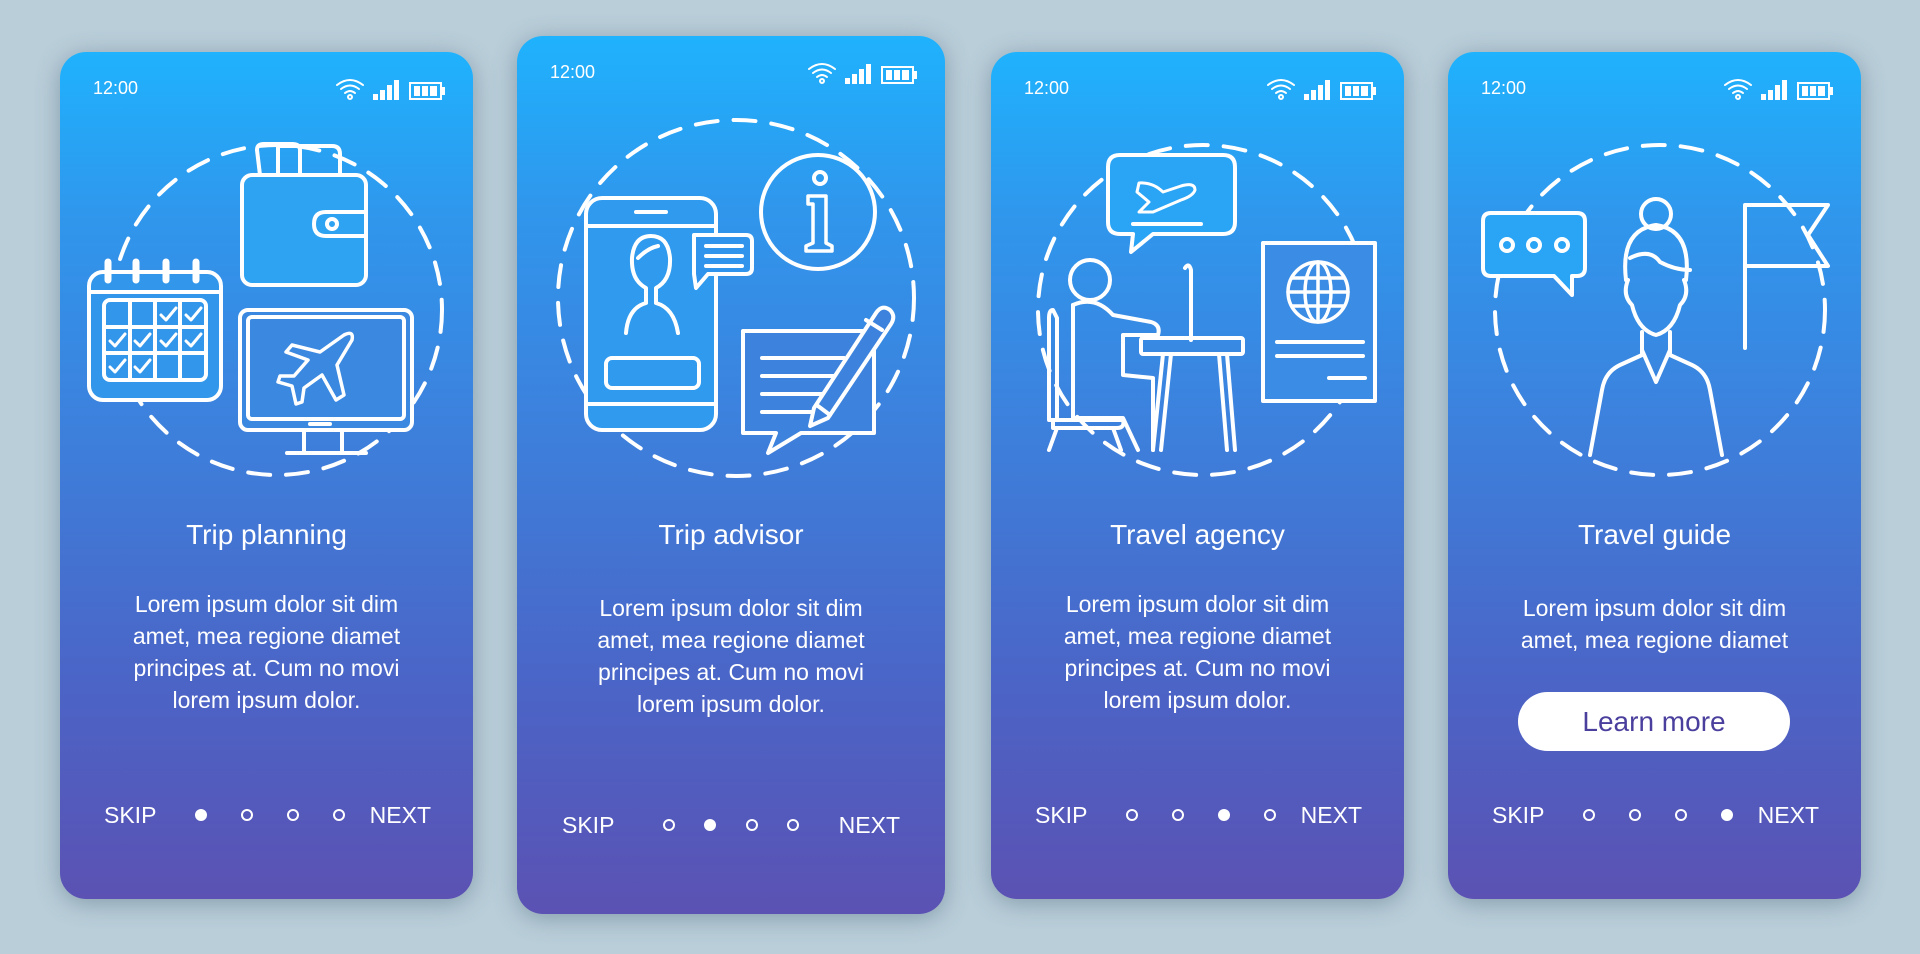 This screenshot has height=954, width=1920. What do you see at coordinates (1654, 534) in the screenshot?
I see `screen-title: Travel guide` at bounding box center [1654, 534].